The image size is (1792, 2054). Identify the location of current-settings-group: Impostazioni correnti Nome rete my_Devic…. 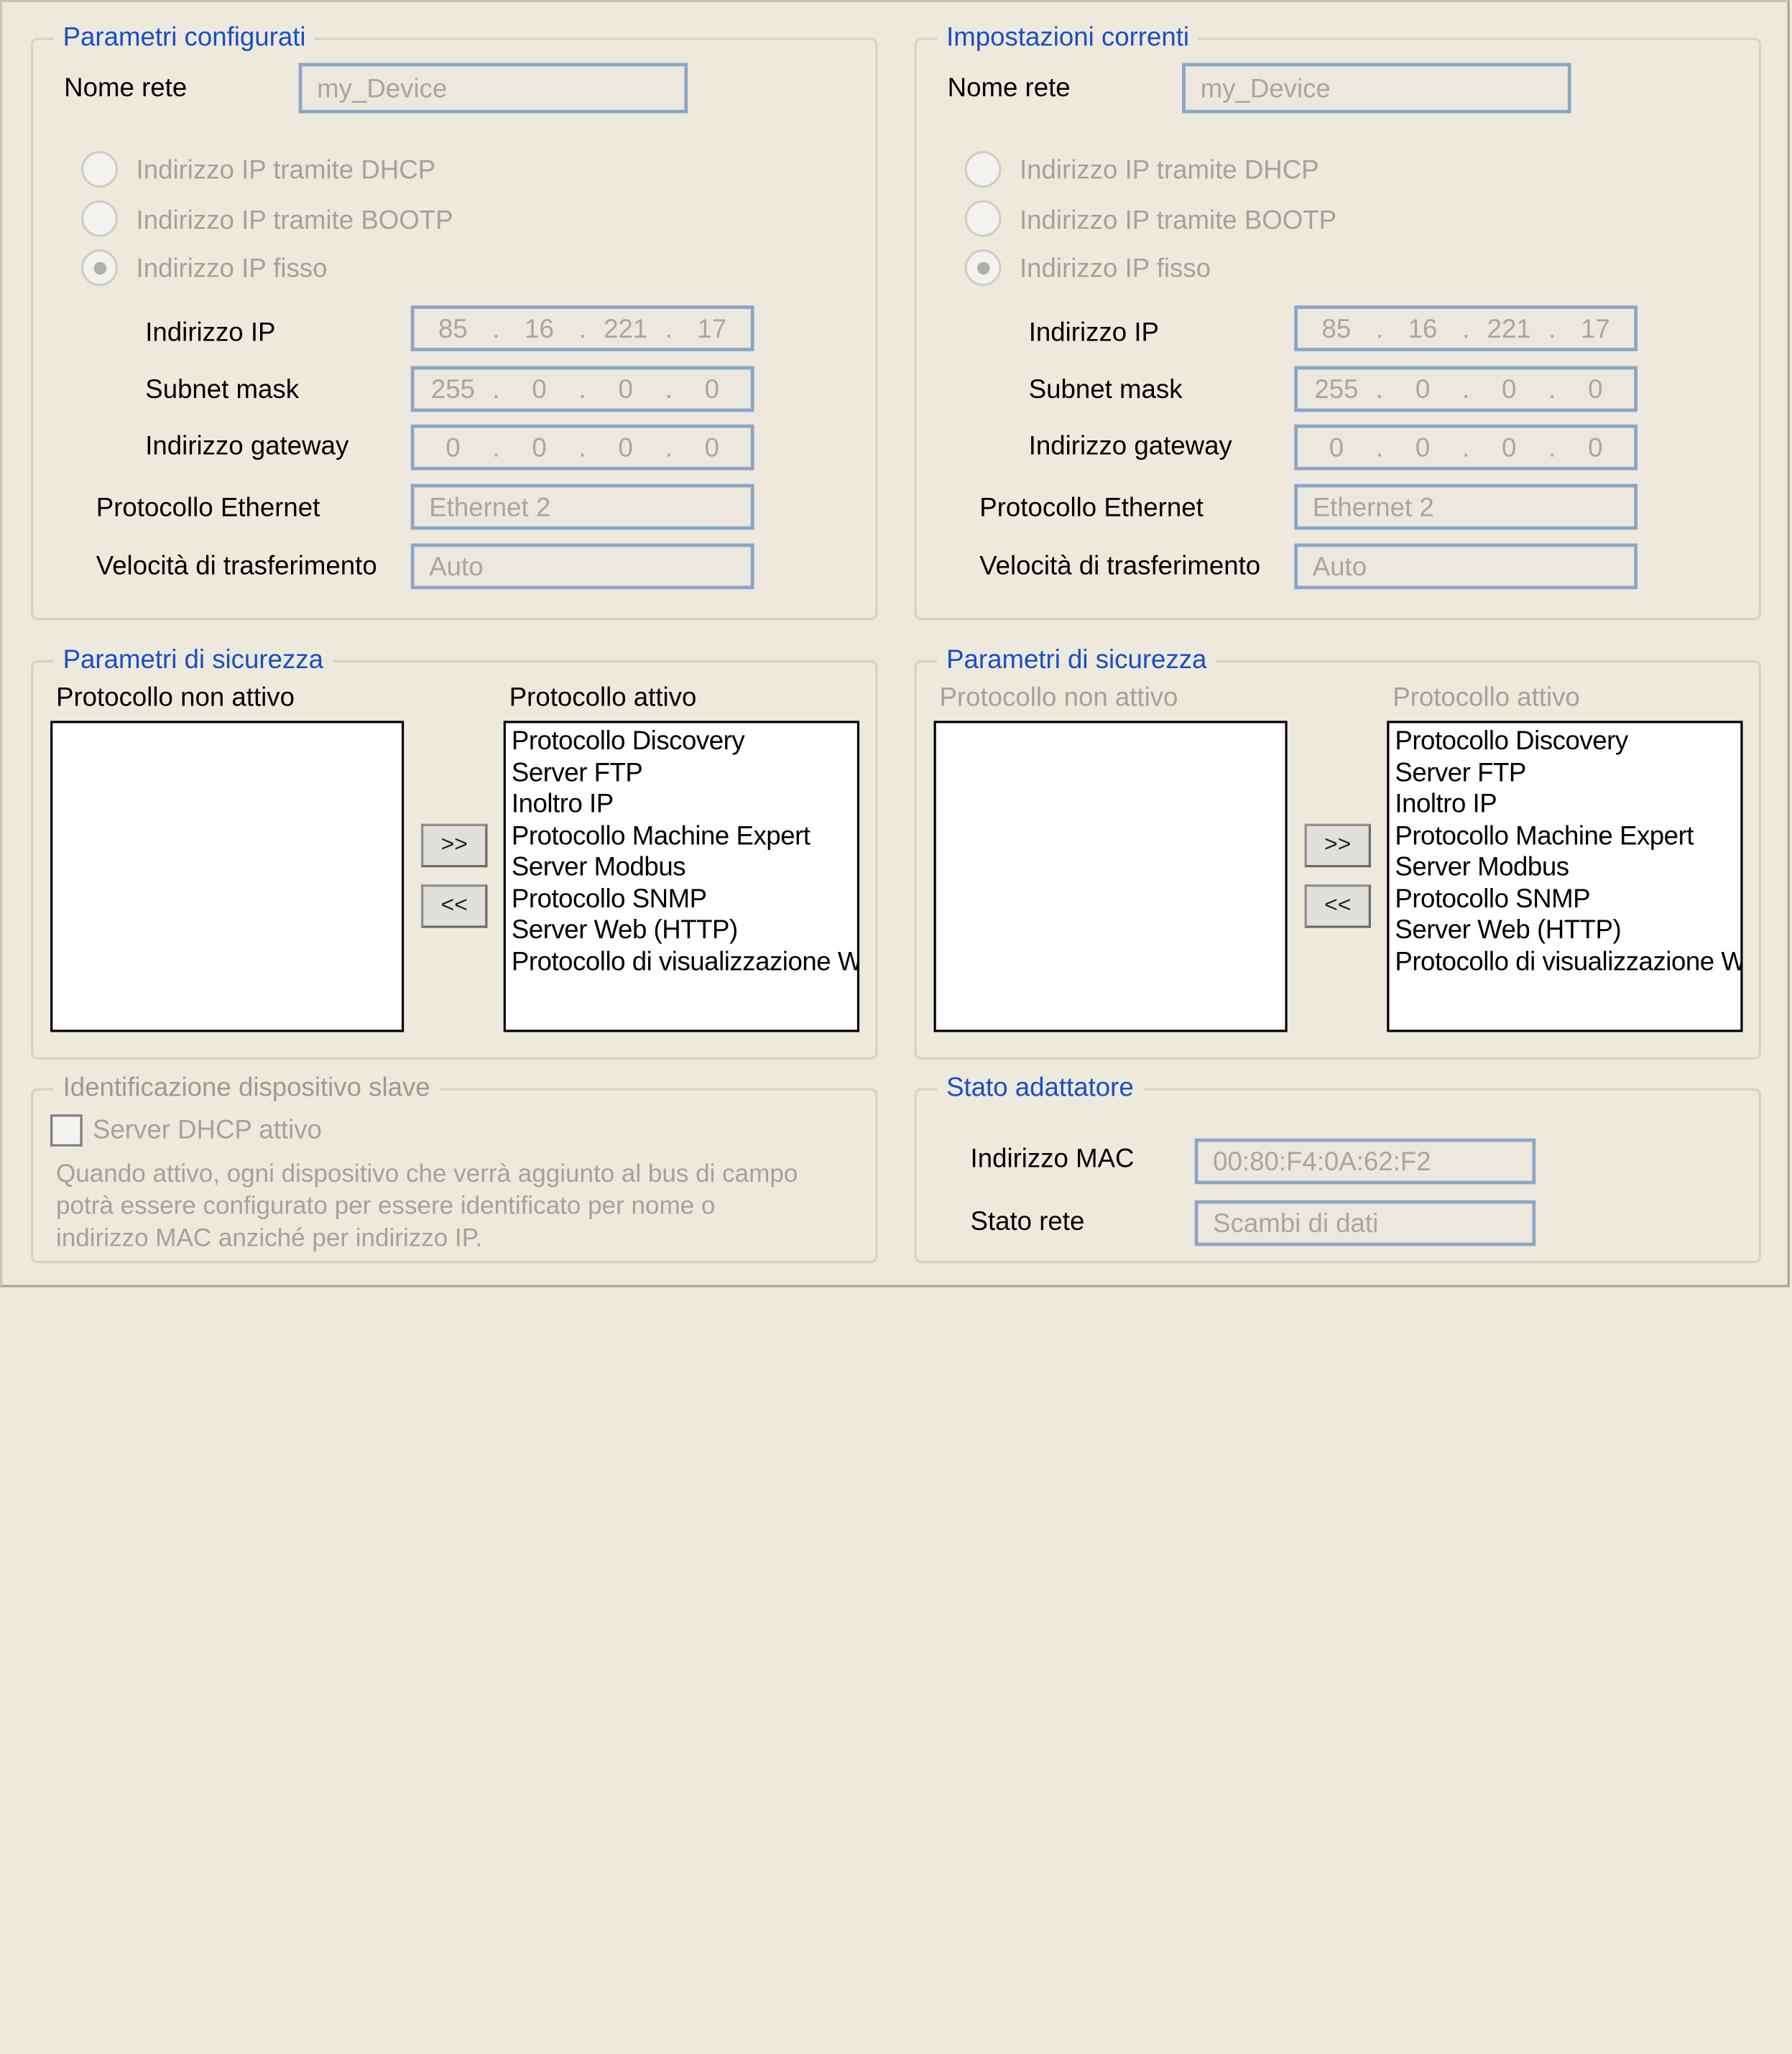
(1338, 321).